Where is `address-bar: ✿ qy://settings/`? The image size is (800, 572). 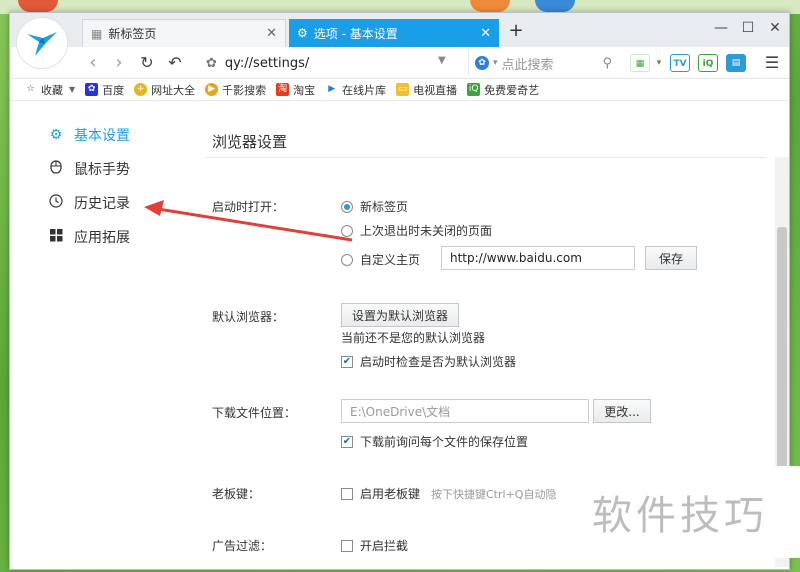
address-bar: ✿ qy://settings/ is located at coordinates (331, 63).